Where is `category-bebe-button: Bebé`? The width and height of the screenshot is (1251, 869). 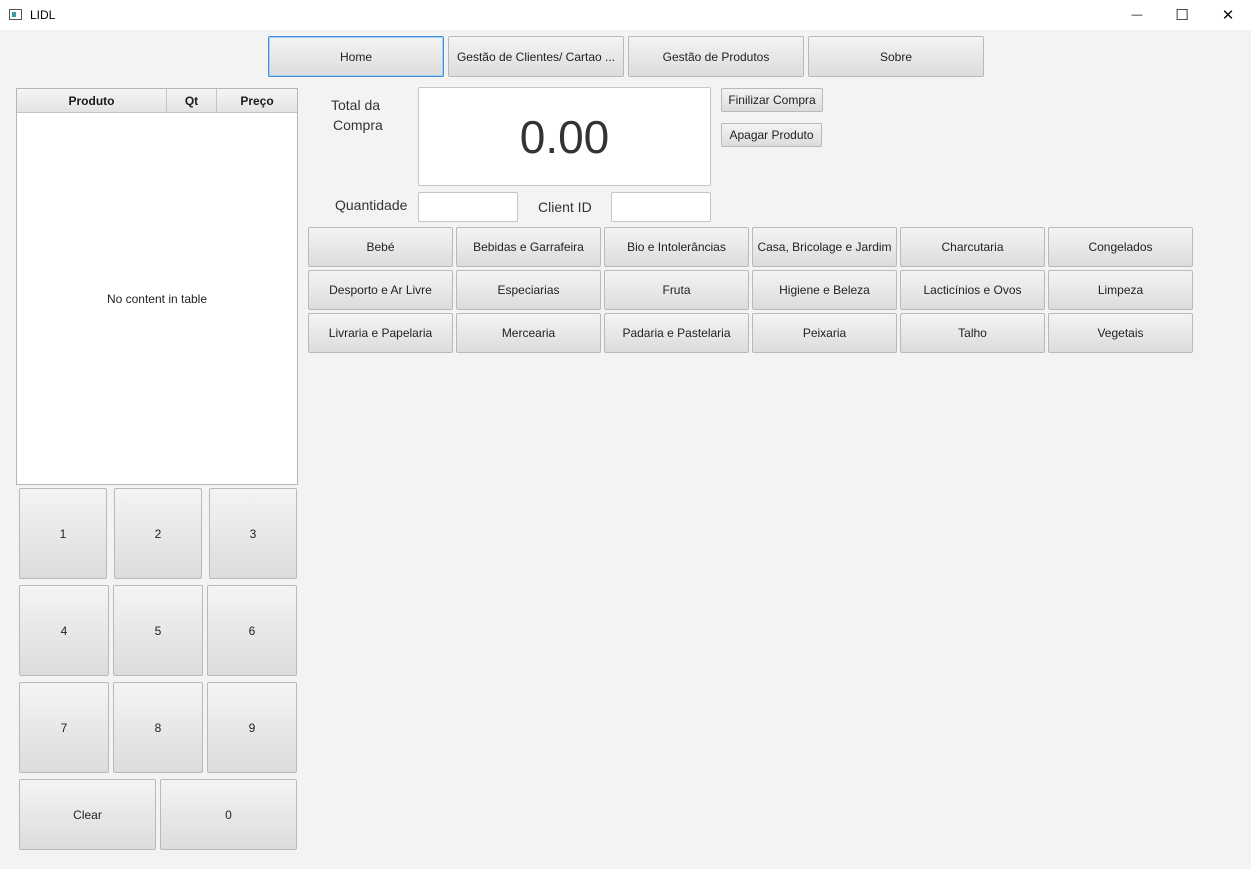
category-bebe-button: Bebé is located at coordinates (380, 247).